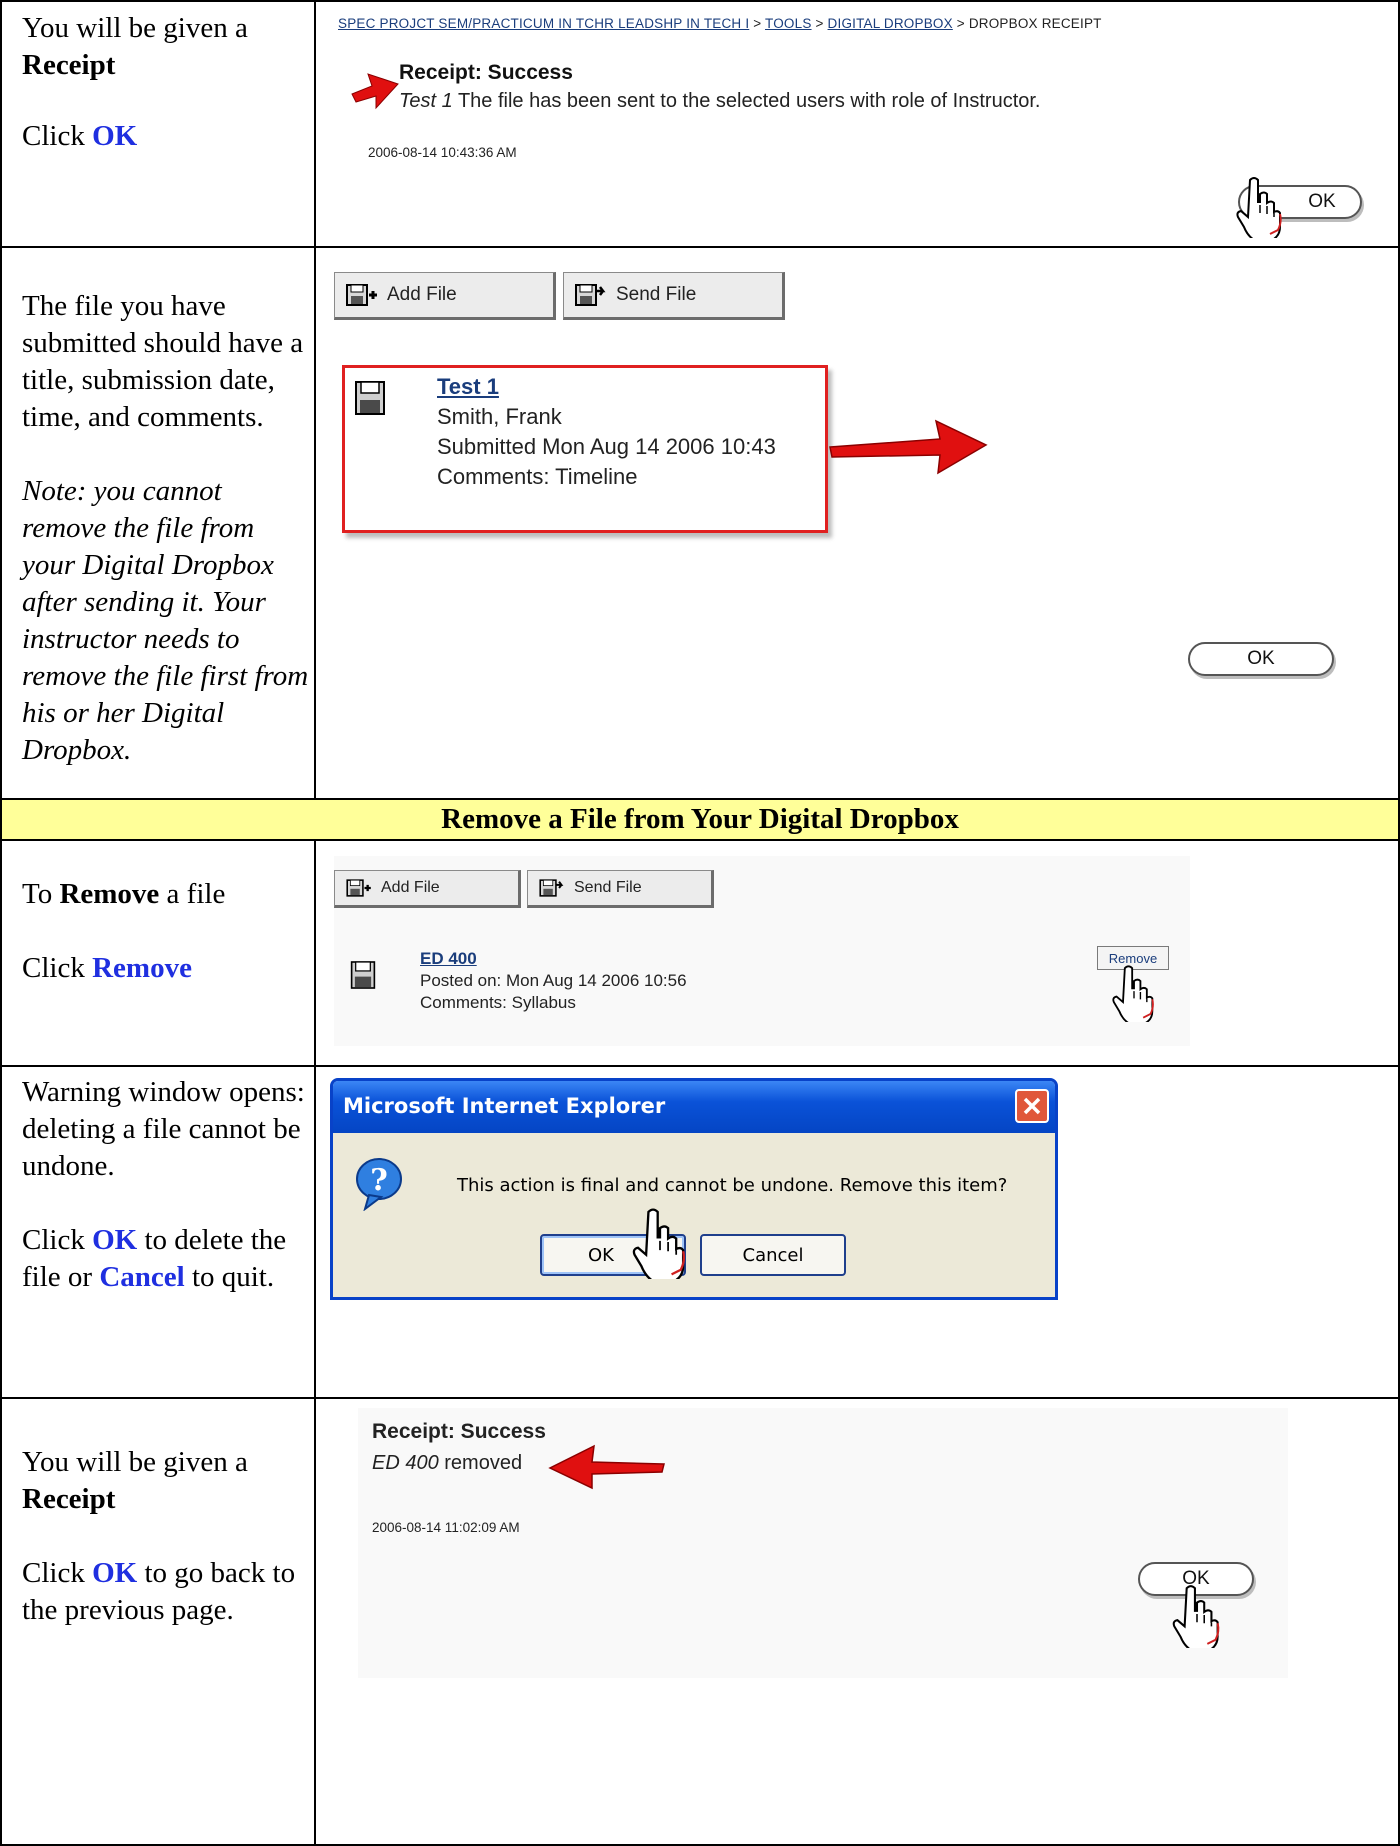 The height and width of the screenshot is (1846, 1400). I want to click on breadcrumb-dropbox-link: DIGITAL DROPBOX, so click(890, 23).